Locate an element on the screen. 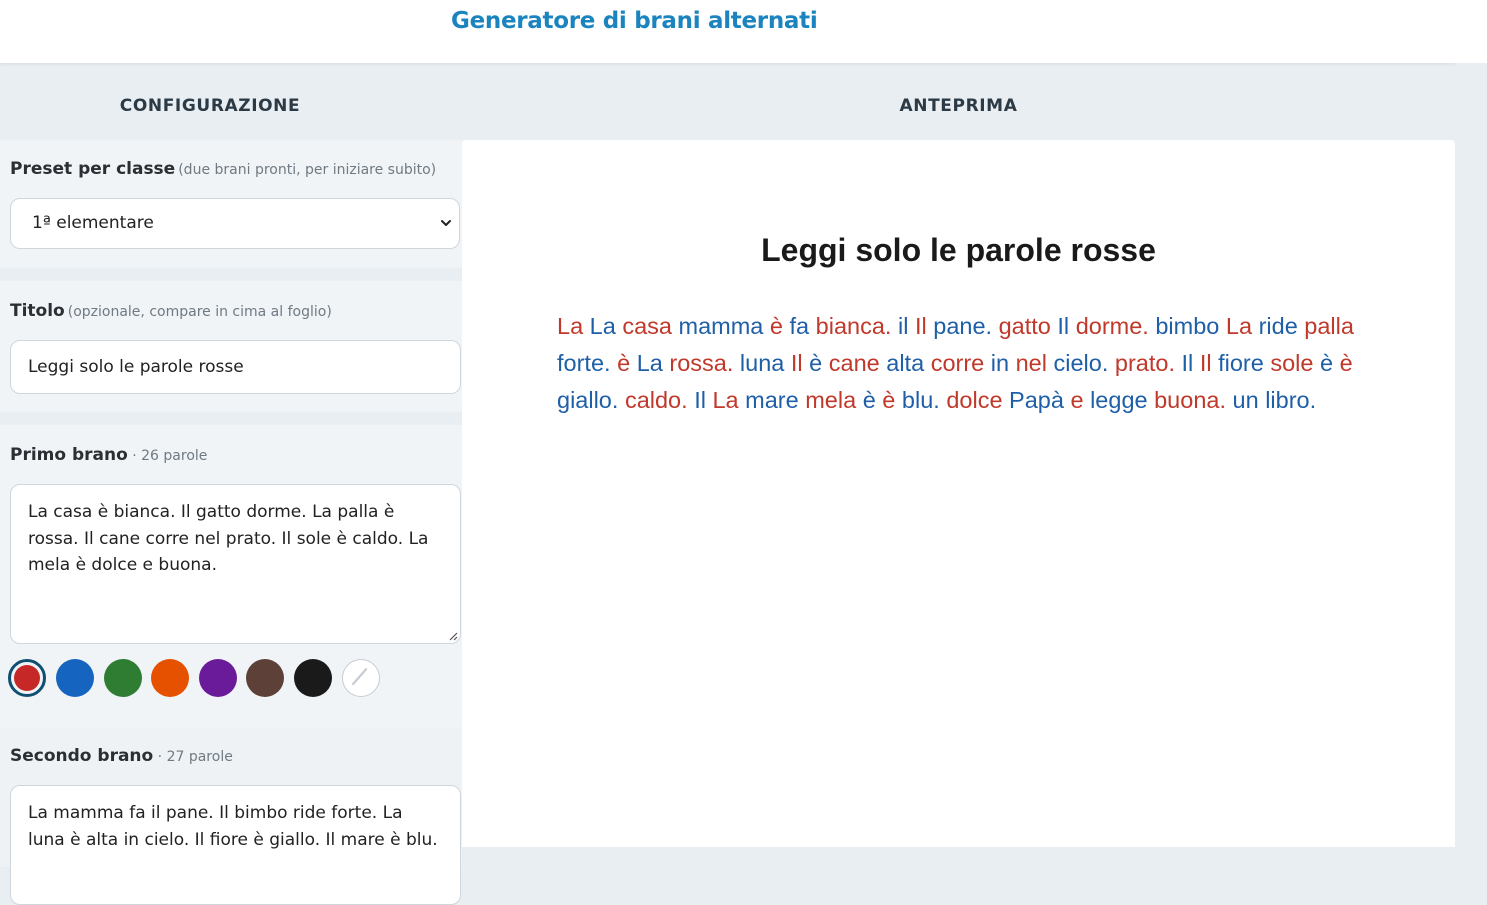 This screenshot has height=905, width=1487. swatch-purple is located at coordinates (218, 678).